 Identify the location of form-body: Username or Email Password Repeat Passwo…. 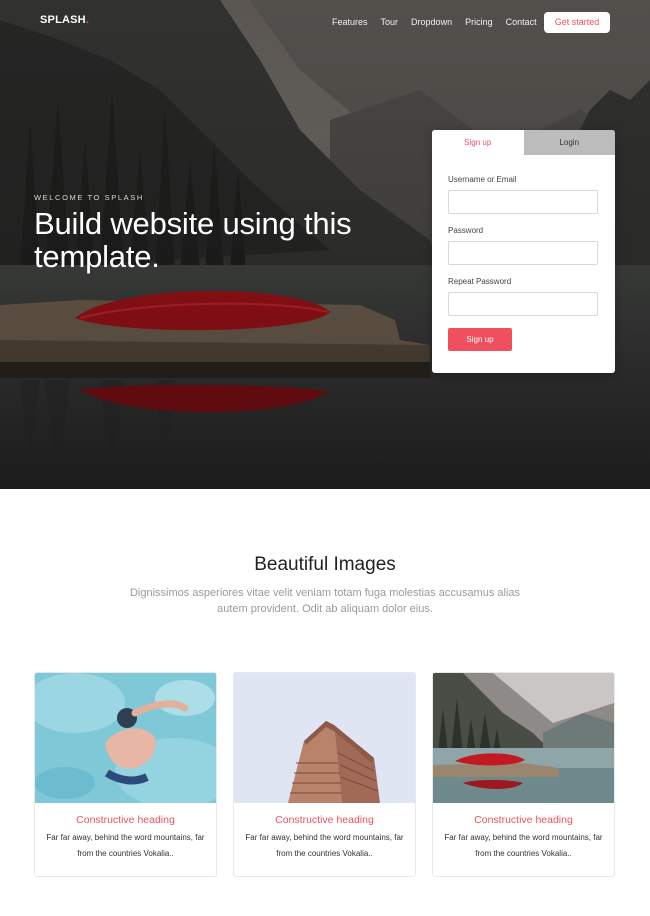
(523, 253).